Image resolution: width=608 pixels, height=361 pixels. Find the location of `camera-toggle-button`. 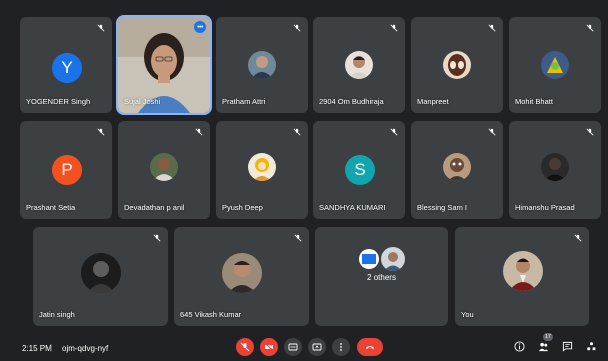

camera-toggle-button is located at coordinates (269, 347).